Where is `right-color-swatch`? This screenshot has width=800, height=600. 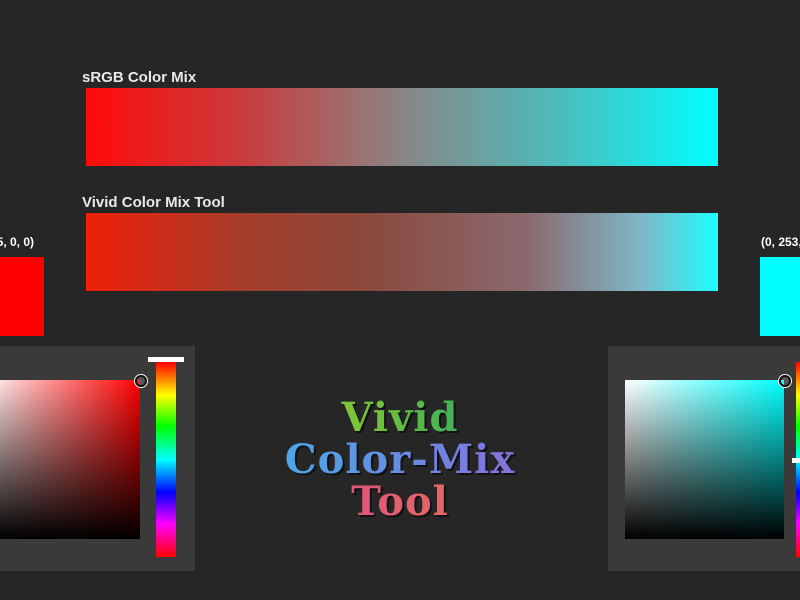 right-color-swatch is located at coordinates (780, 296).